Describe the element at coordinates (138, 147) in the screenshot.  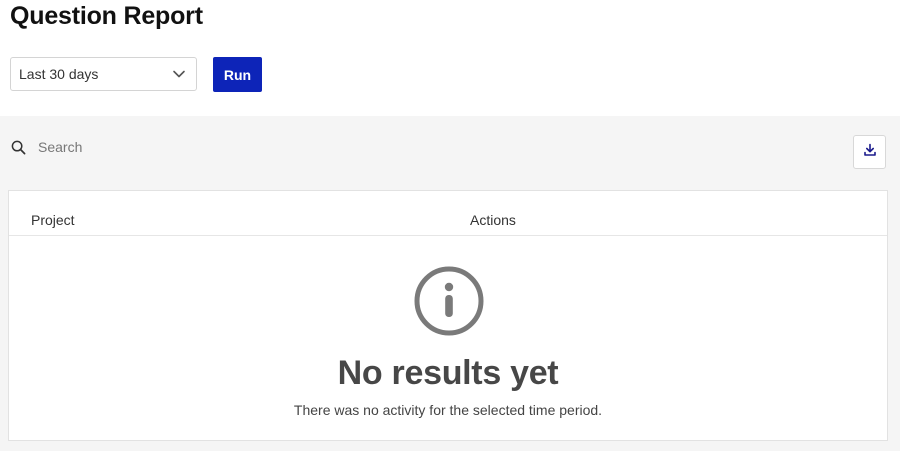
I see `search-input` at that location.